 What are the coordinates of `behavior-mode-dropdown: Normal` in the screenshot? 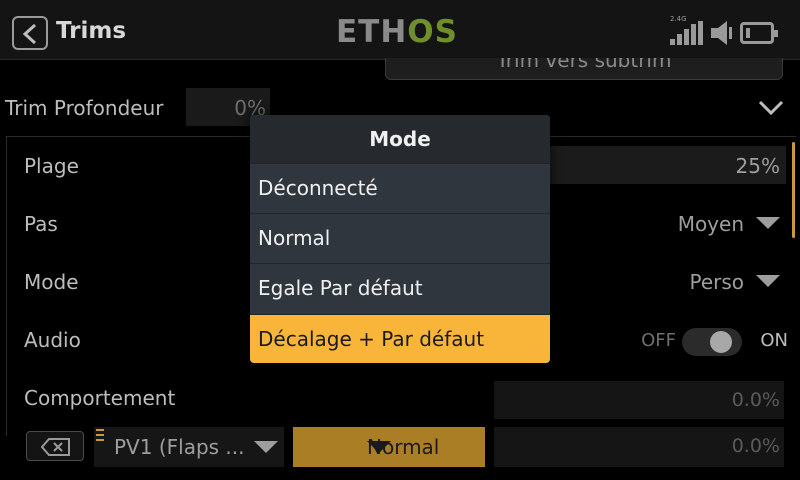 It's located at (389, 447).